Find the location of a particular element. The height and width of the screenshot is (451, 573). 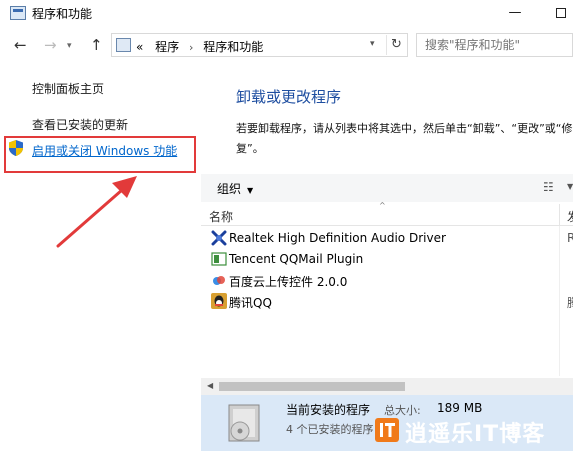

horizontal-scrollbar: ◀ is located at coordinates (387, 386).